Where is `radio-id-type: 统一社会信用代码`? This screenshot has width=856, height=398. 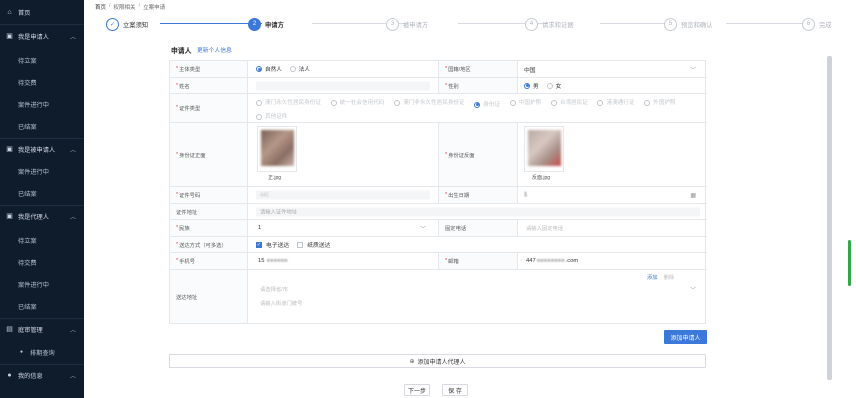
radio-id-type: 统一社会信用代码 is located at coordinates (357, 103).